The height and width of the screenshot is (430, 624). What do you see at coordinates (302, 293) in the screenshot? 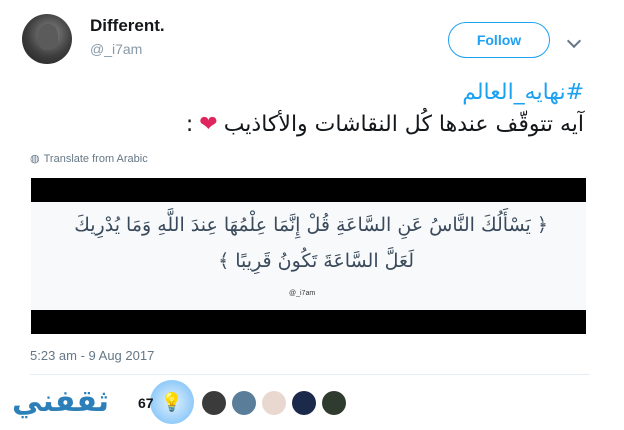
I see `media-watermark: @_i7am` at bounding box center [302, 293].